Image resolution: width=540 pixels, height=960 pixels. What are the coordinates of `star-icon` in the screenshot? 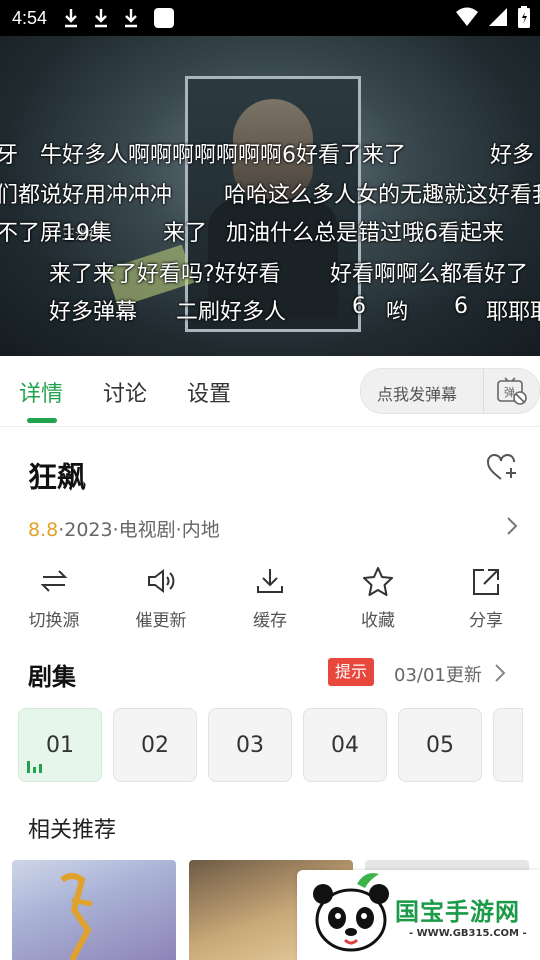 It's located at (378, 581).